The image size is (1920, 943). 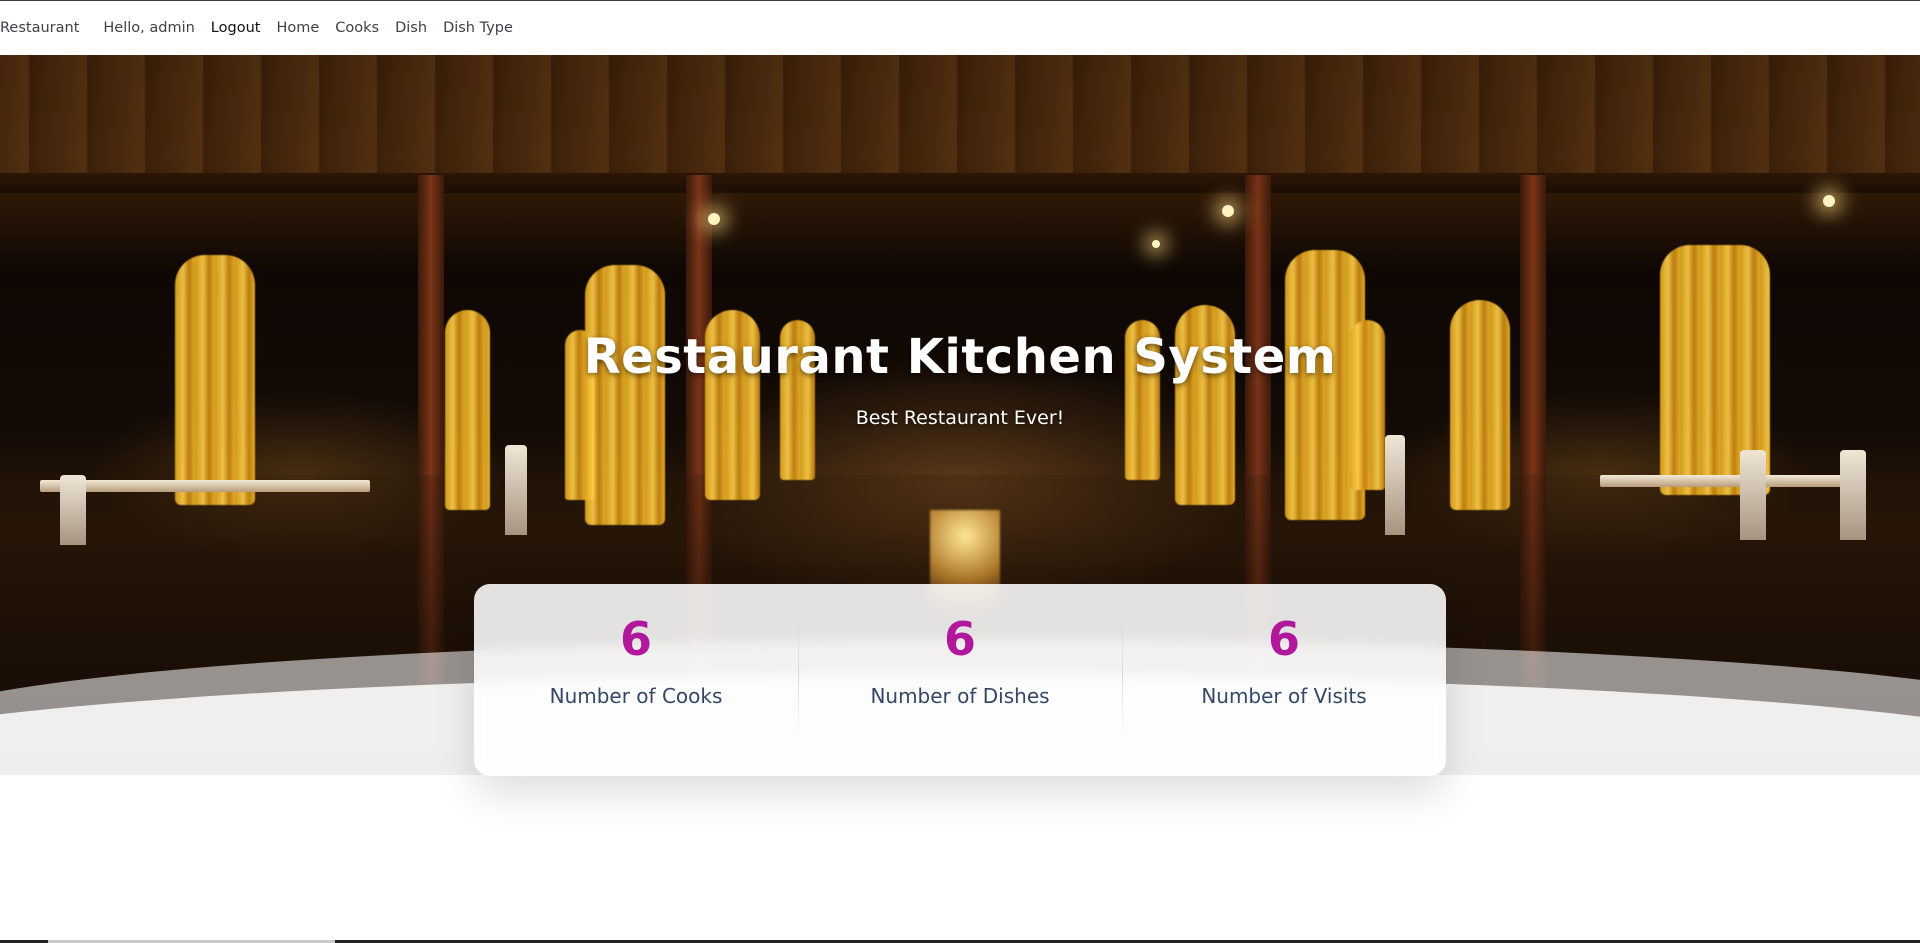 I want to click on stat-dishes: 6 Number of Dishes, so click(x=960, y=680).